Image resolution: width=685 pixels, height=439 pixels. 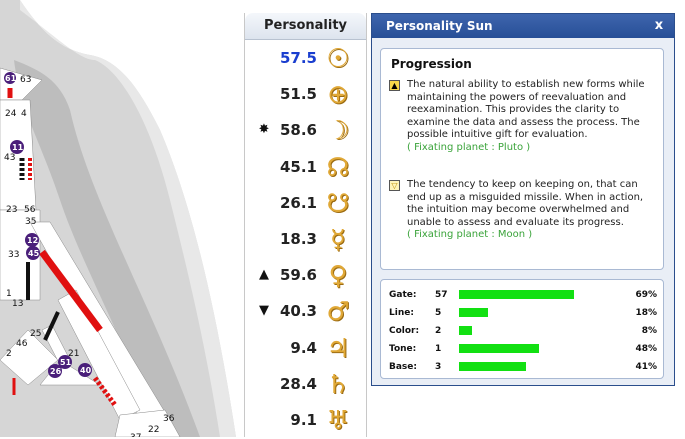 I want to click on stat-label: Color:, so click(x=404, y=331).